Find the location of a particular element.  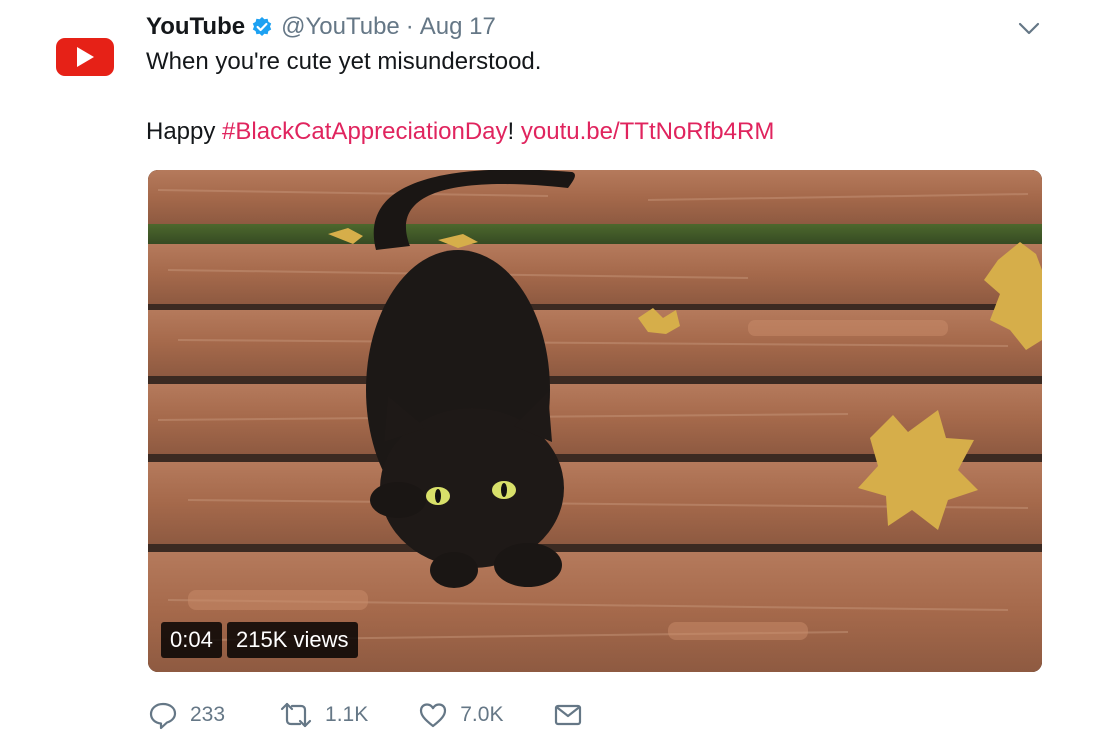

verified-badge-icon is located at coordinates (262, 27).